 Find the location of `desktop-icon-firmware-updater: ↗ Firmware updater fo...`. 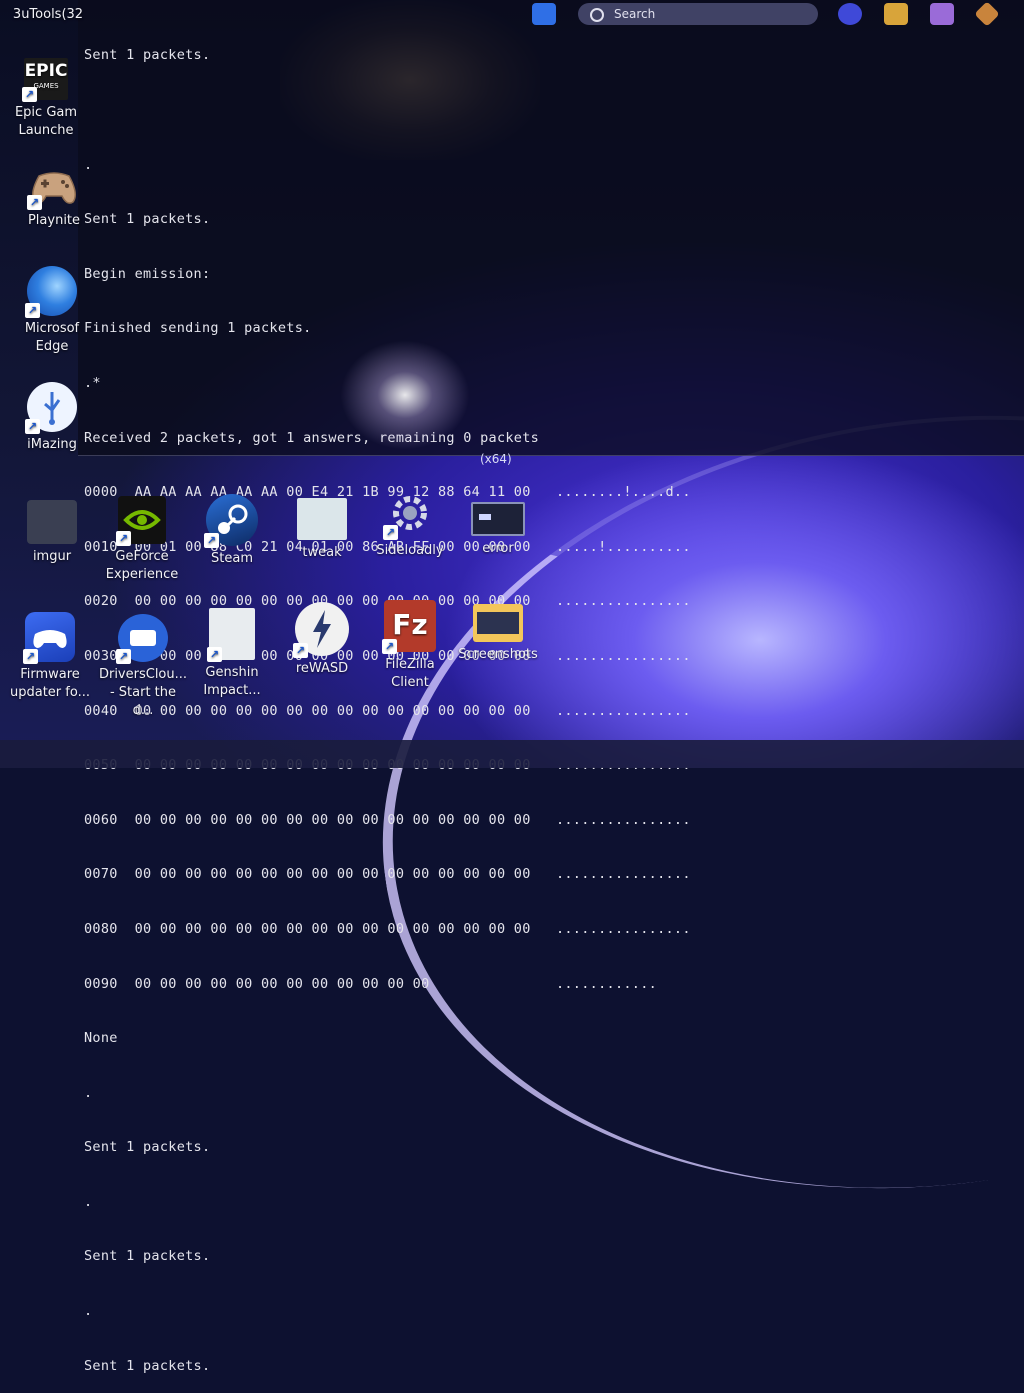

desktop-icon-firmware-updater: ↗ Firmware updater fo... is located at coordinates (50, 657).